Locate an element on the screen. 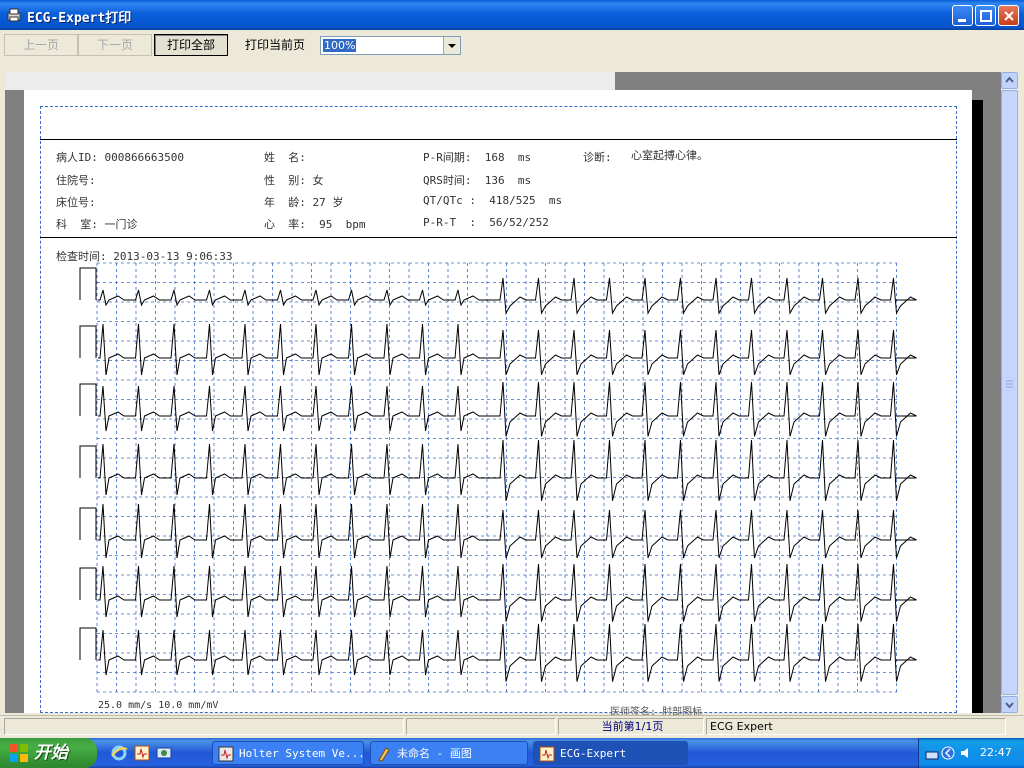  start-button: 开始 is located at coordinates (48, 753).